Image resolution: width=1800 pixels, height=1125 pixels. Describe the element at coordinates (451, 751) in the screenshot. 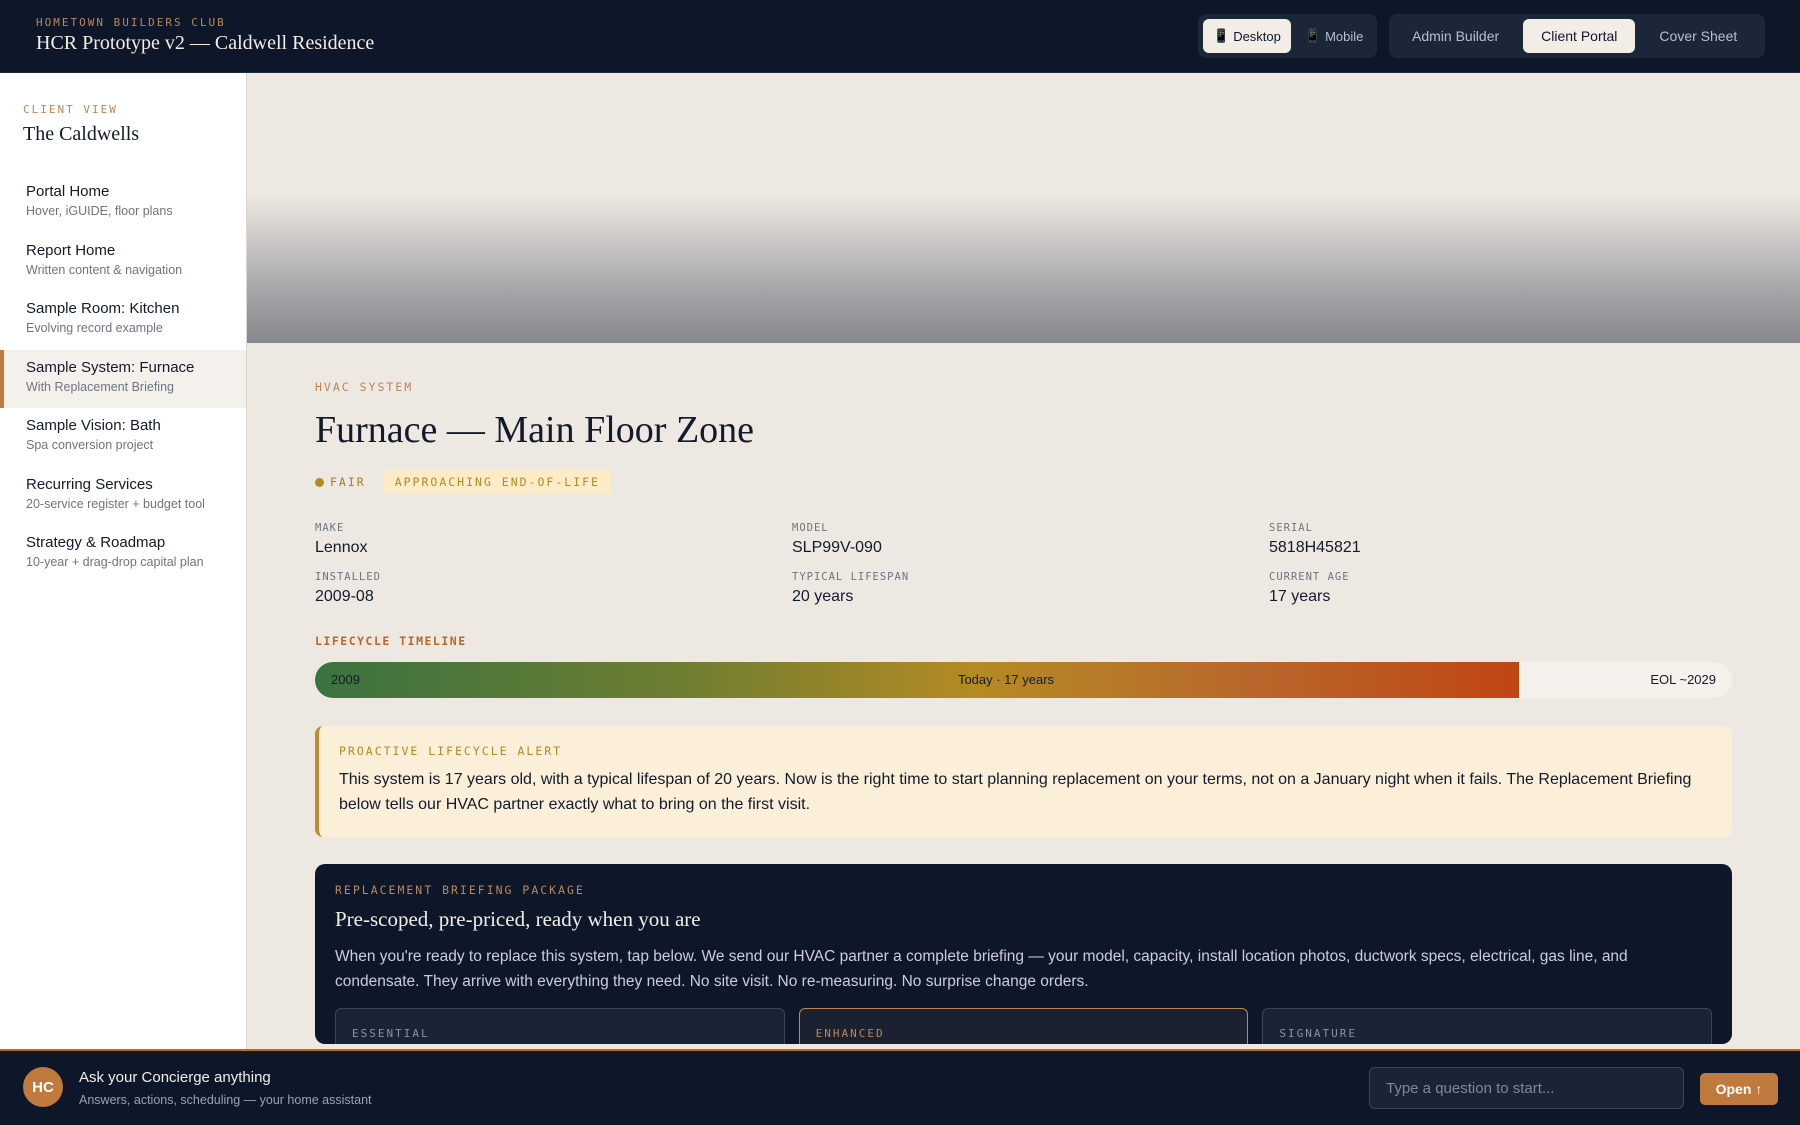

I see `alert-kicker: PROACTIVE LIFECYCLE ALERT` at that location.